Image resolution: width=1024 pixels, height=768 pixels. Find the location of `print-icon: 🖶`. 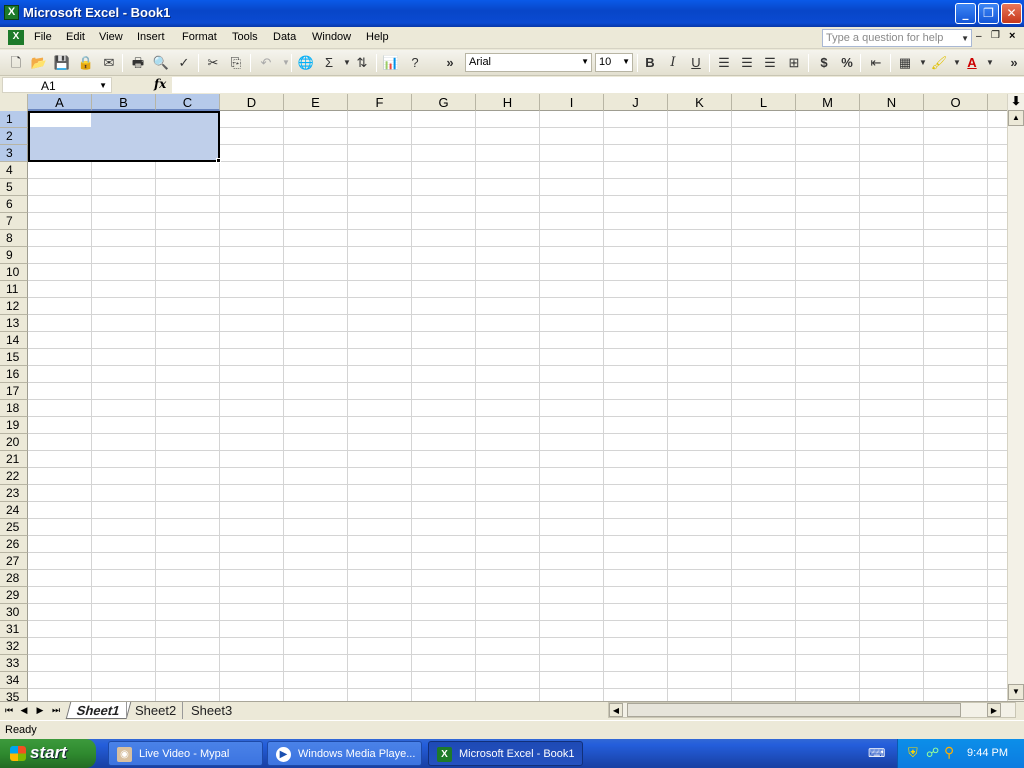

print-icon: 🖶 is located at coordinates (138, 63).